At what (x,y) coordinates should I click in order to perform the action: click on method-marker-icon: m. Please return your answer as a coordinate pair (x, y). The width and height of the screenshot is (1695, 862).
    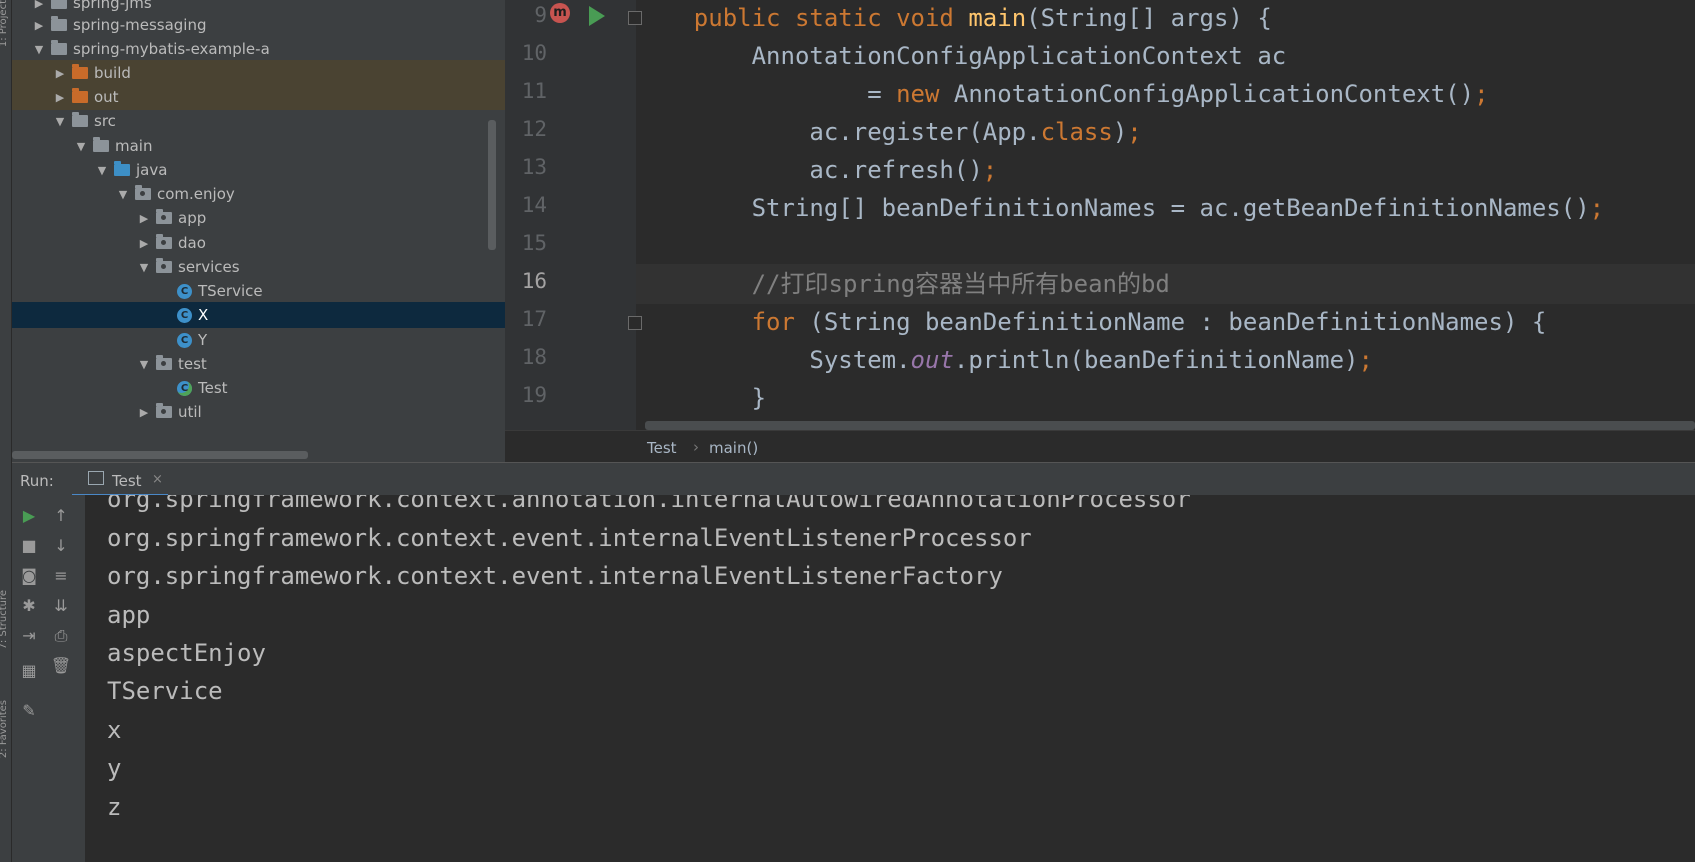
    Looking at the image, I should click on (560, 13).